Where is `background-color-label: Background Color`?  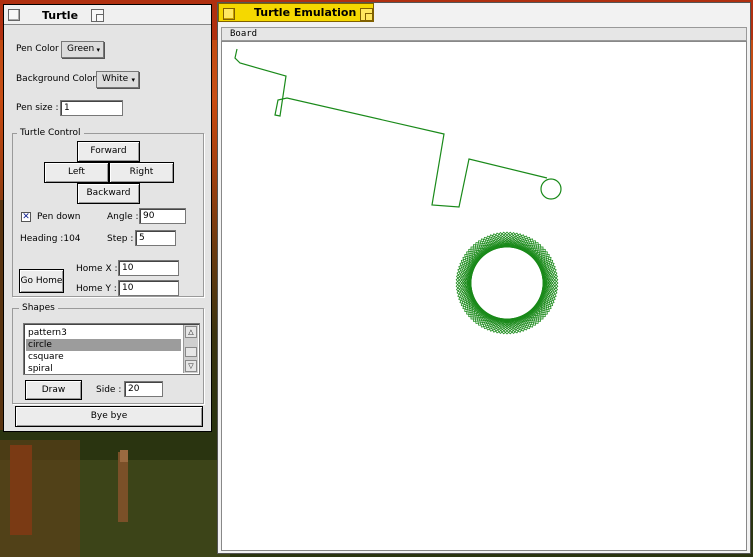 background-color-label: Background Color is located at coordinates (56, 79).